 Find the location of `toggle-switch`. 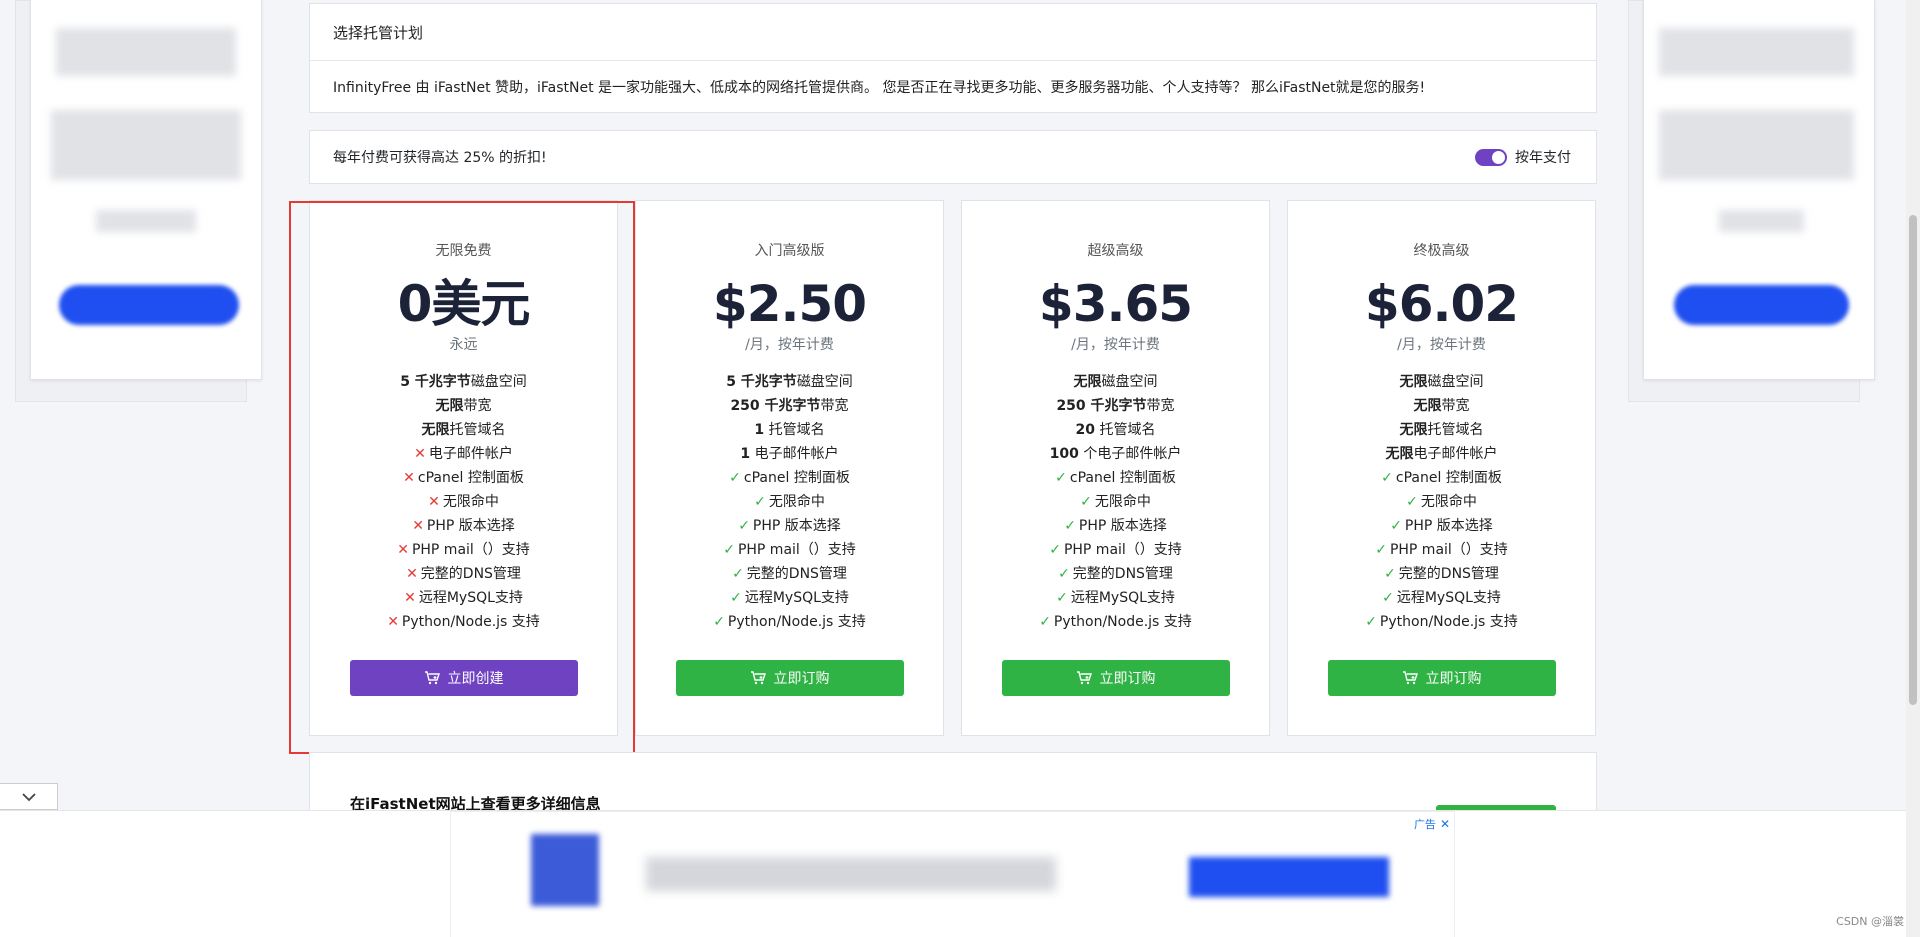

toggle-switch is located at coordinates (1491, 157).